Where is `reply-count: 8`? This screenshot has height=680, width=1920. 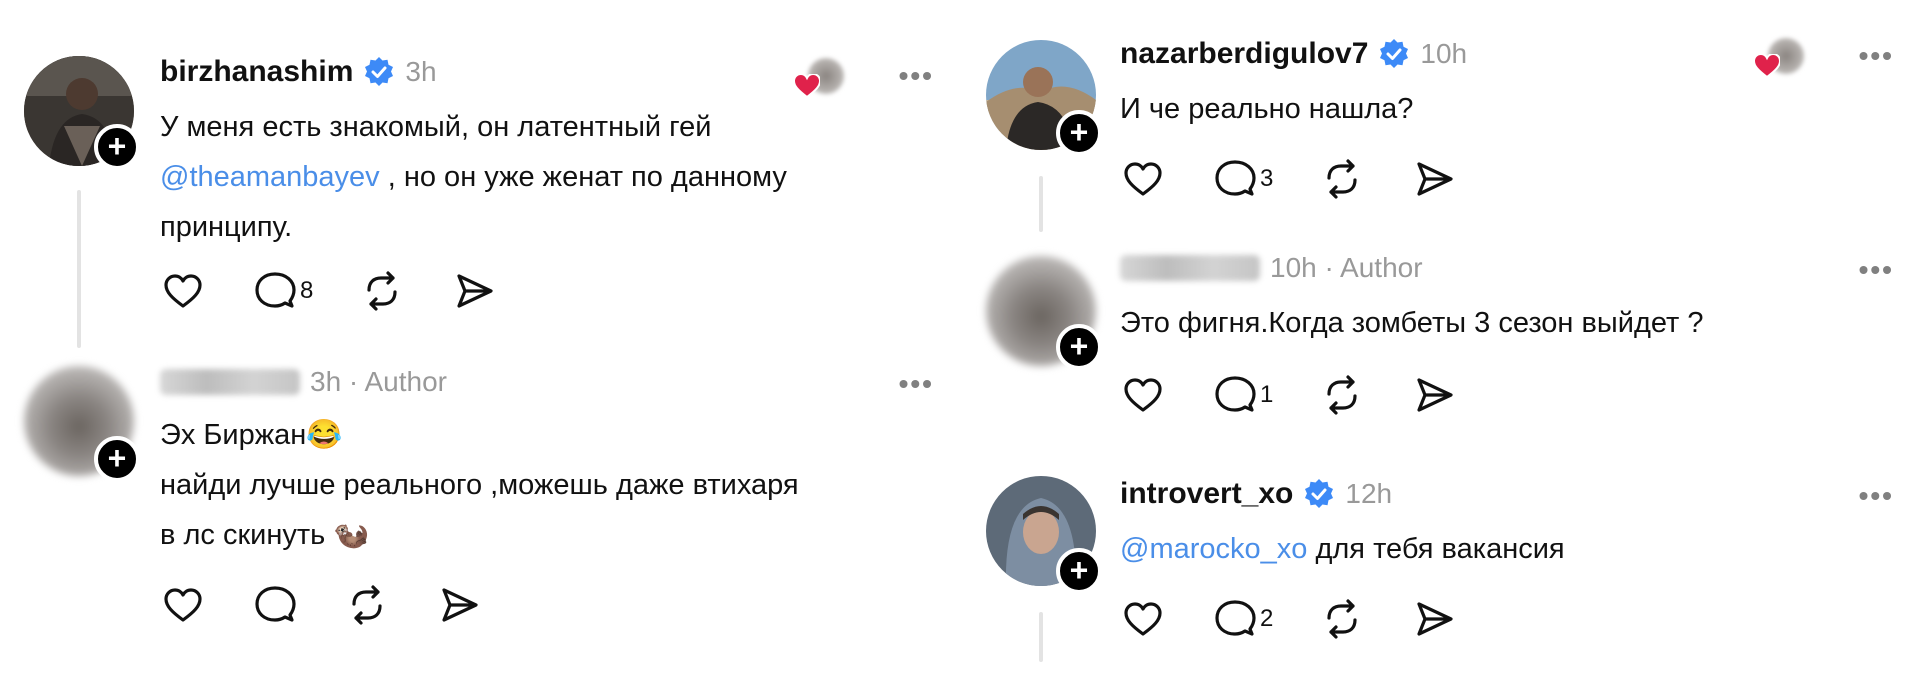 reply-count: 8 is located at coordinates (307, 290).